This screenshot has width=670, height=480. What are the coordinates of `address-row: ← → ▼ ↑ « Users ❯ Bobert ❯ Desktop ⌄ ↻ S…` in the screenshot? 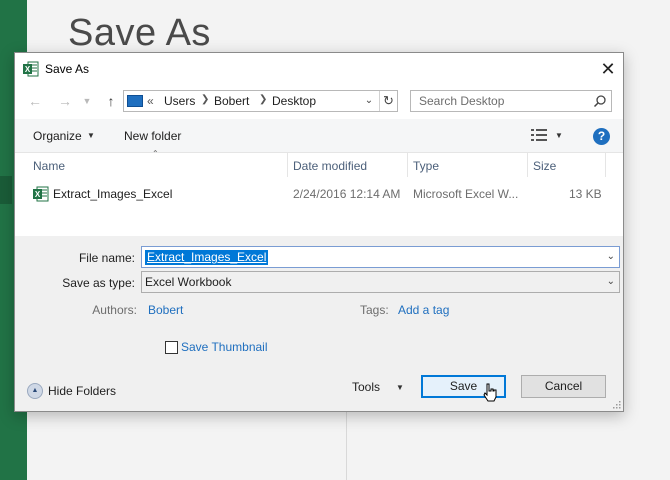 It's located at (319, 102).